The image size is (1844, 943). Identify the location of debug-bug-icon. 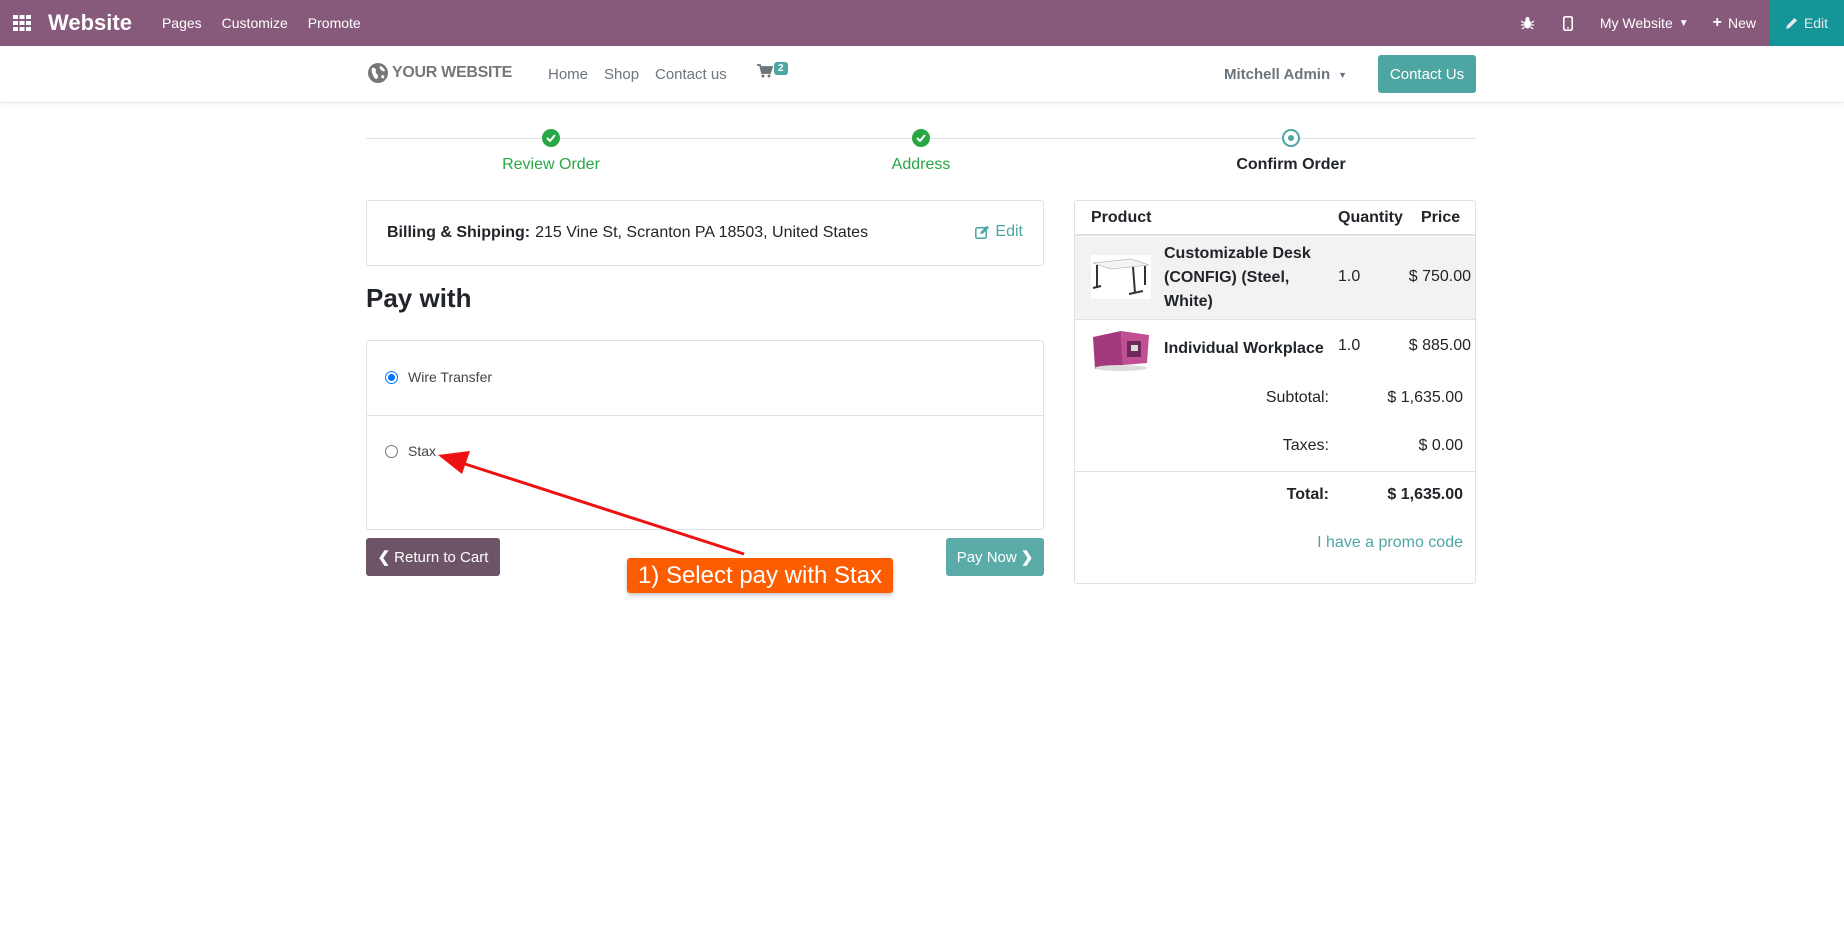
(1528, 23).